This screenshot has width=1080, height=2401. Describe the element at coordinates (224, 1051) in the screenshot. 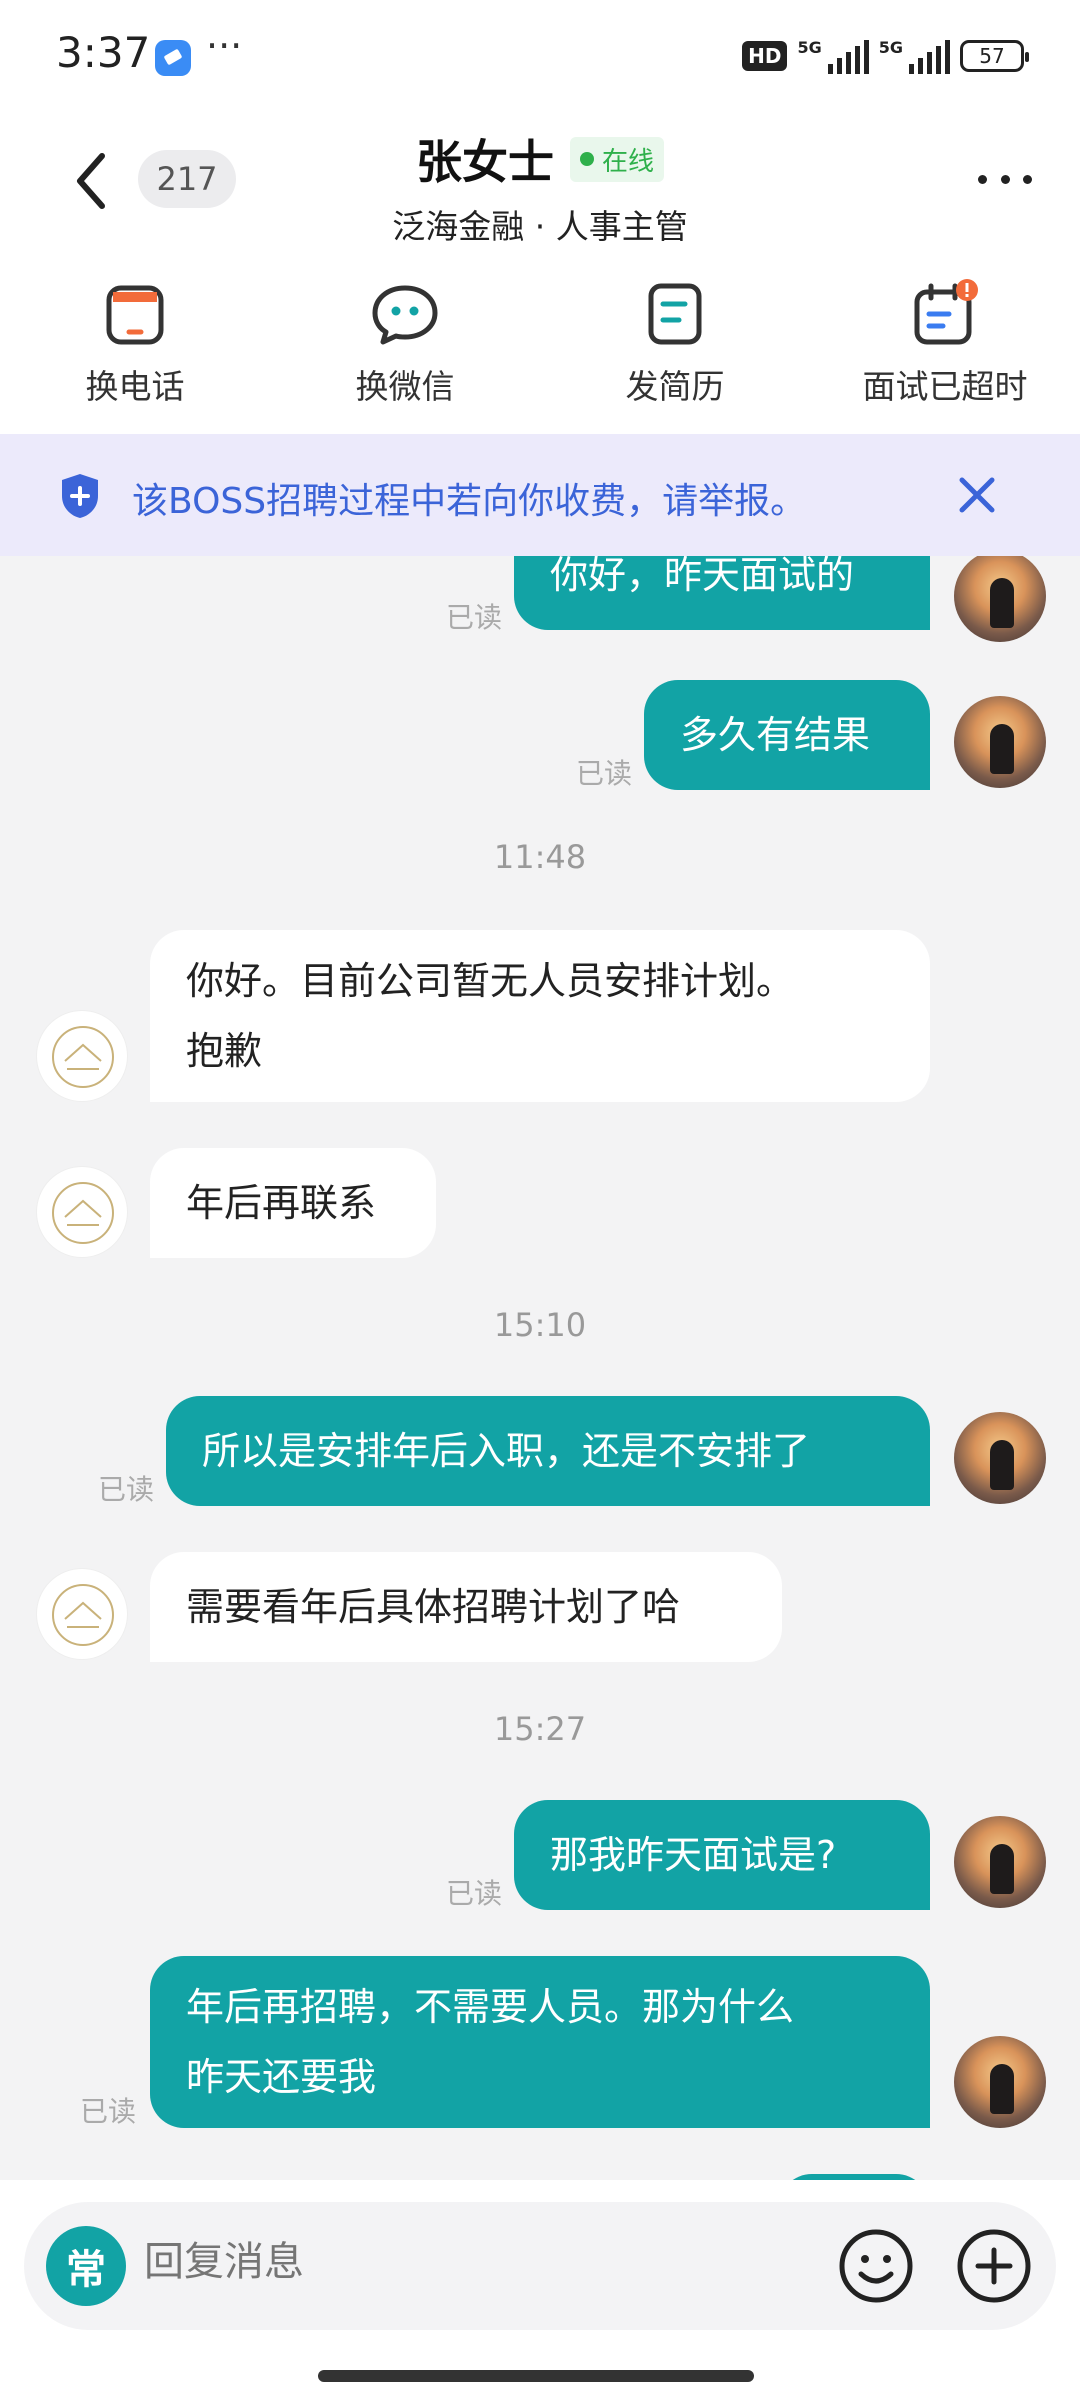

I see `message-text-line: 抱歉` at that location.